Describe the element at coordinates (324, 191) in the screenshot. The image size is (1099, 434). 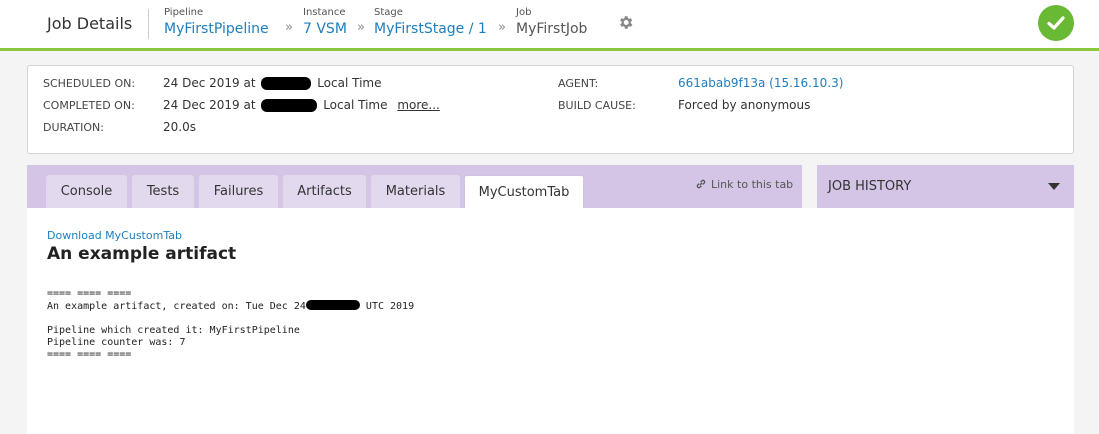
I see `tab-artifacts: Artifacts` at that location.